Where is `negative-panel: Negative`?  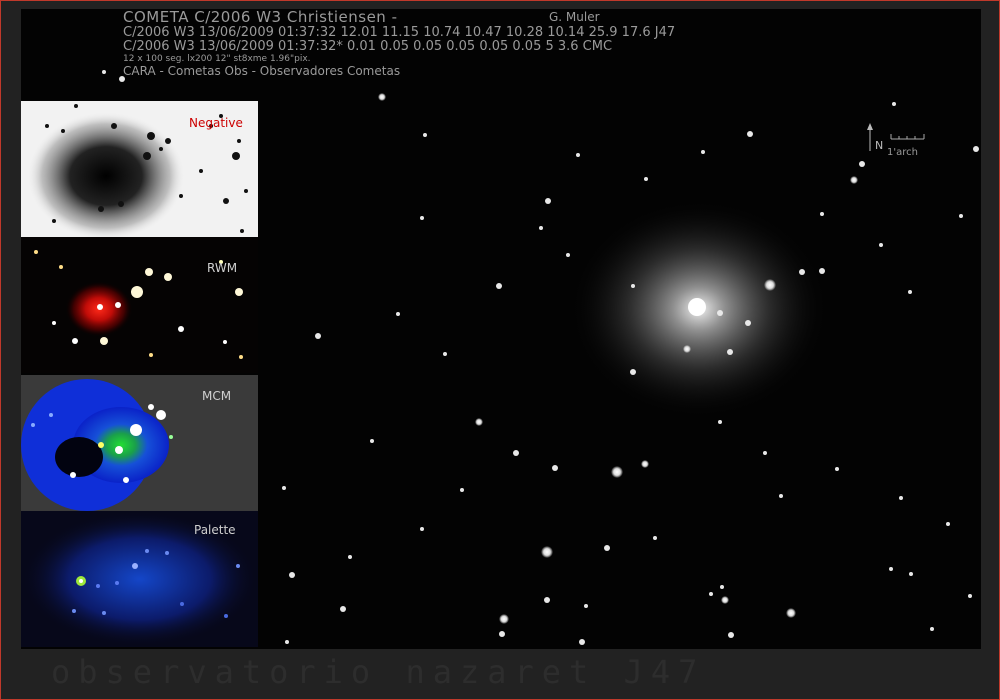 negative-panel: Negative is located at coordinates (139, 169).